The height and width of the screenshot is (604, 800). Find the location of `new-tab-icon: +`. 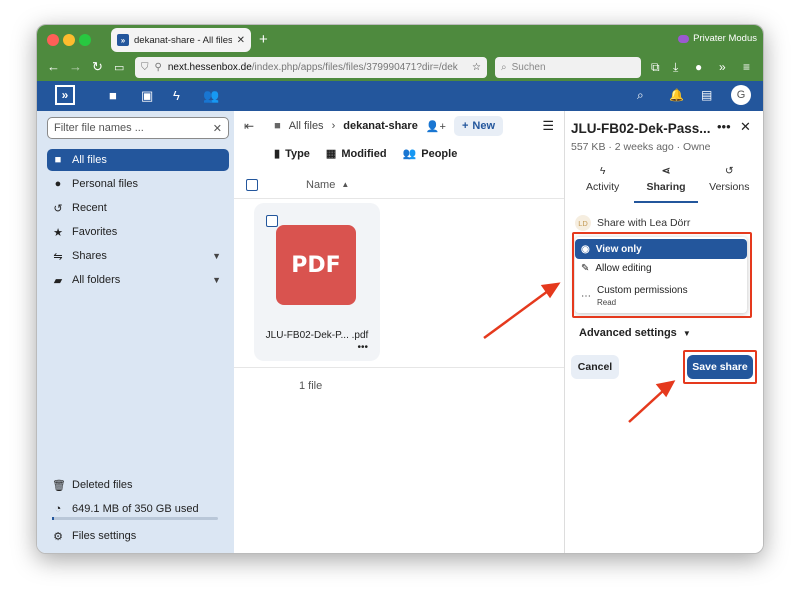

new-tab-icon: + is located at coordinates (263, 39).